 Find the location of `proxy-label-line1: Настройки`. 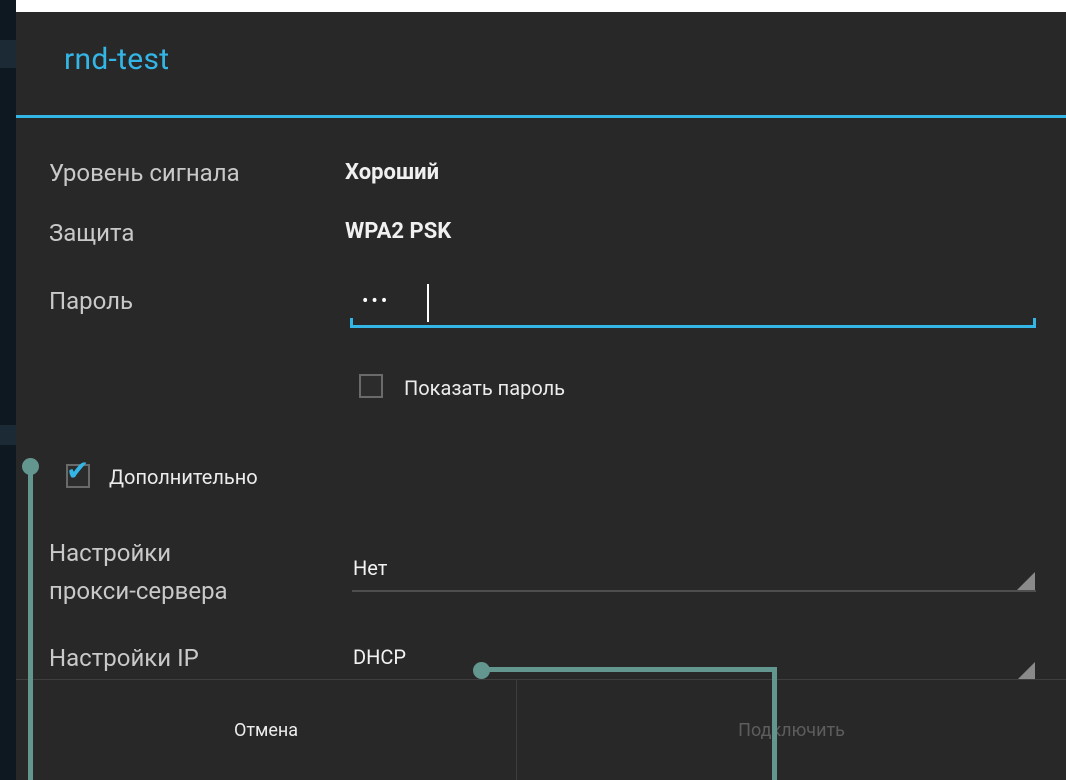

proxy-label-line1: Настройки is located at coordinates (110, 553).